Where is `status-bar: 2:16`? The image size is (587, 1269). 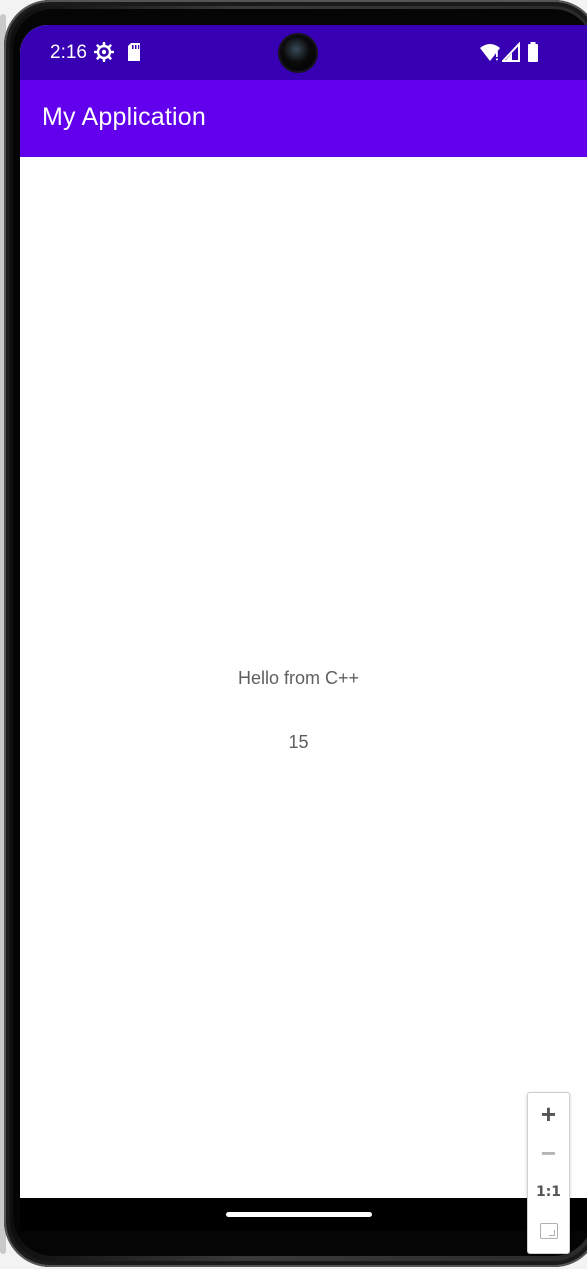
status-bar: 2:16 is located at coordinates (303, 52).